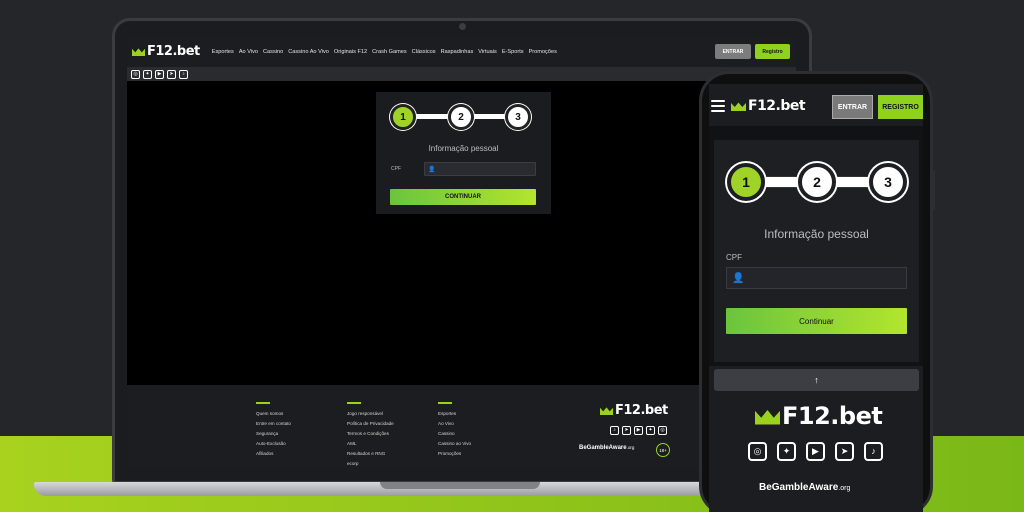 This screenshot has width=1024, height=512. Describe the element at coordinates (273, 453) in the screenshot. I see `footer-link: Afiliados` at that location.